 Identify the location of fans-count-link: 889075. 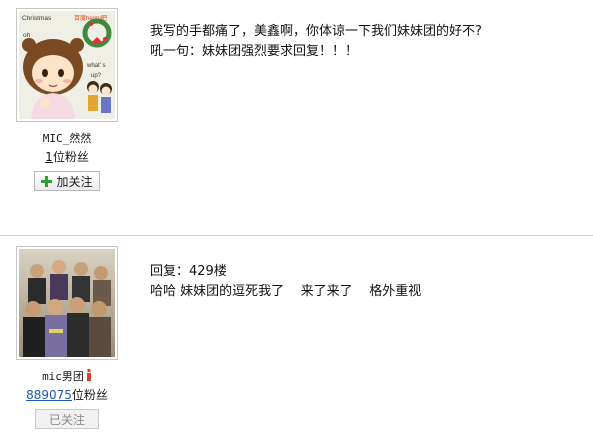
(49, 395).